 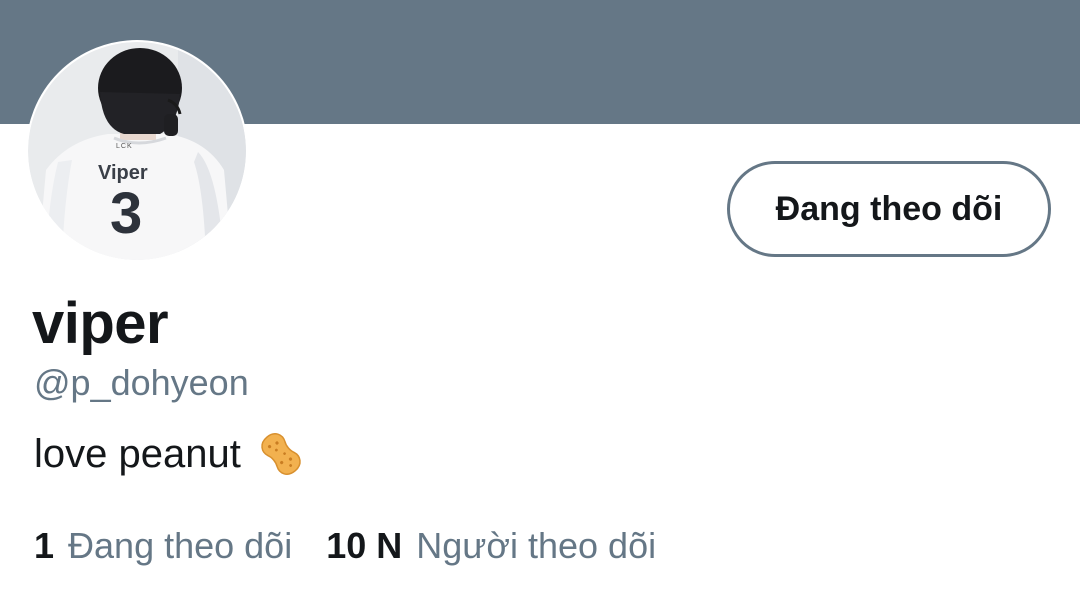 I want to click on following-button: Đang theo dõi, so click(x=889, y=209).